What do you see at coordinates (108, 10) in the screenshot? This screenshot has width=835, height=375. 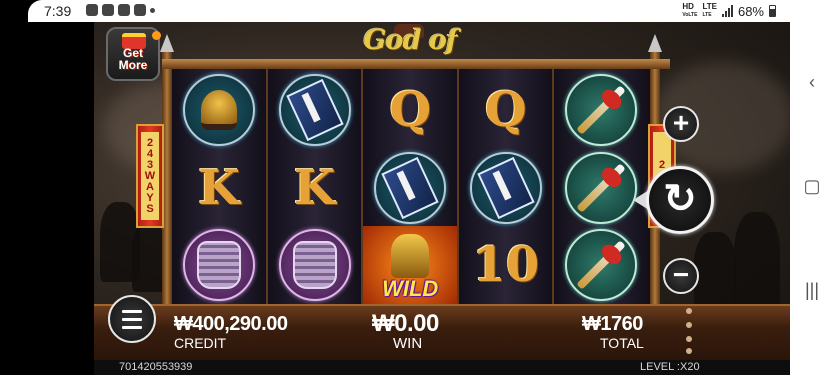 I see `chat-icon` at bounding box center [108, 10].